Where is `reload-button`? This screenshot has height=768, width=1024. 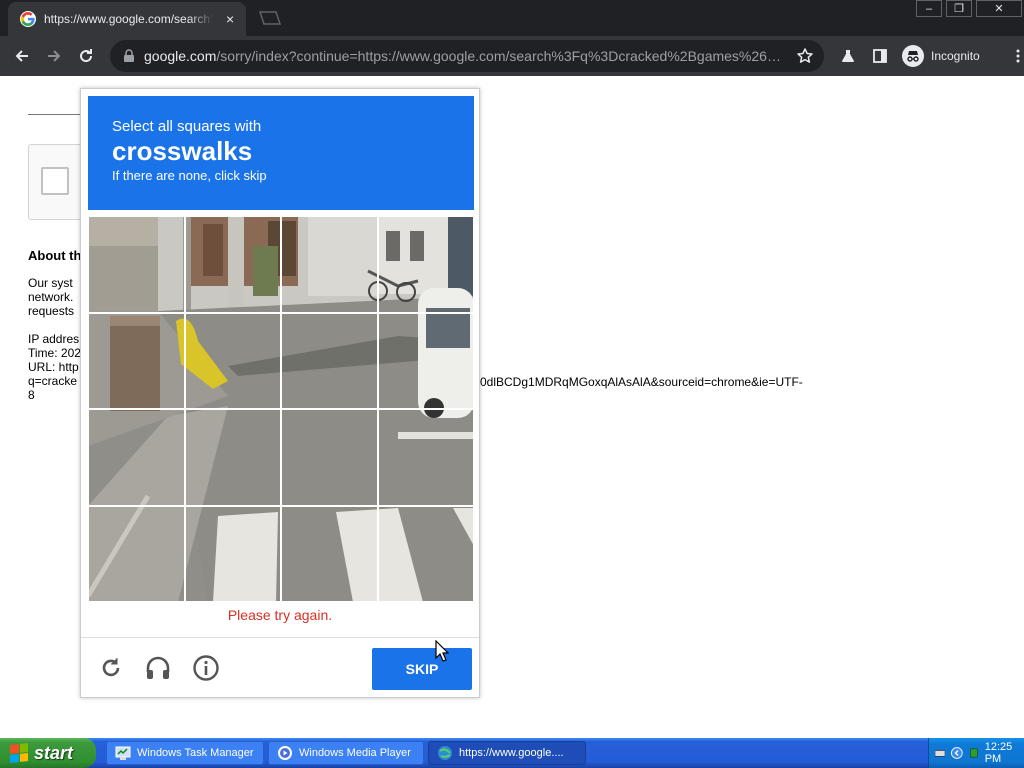
reload-button is located at coordinates (86, 56).